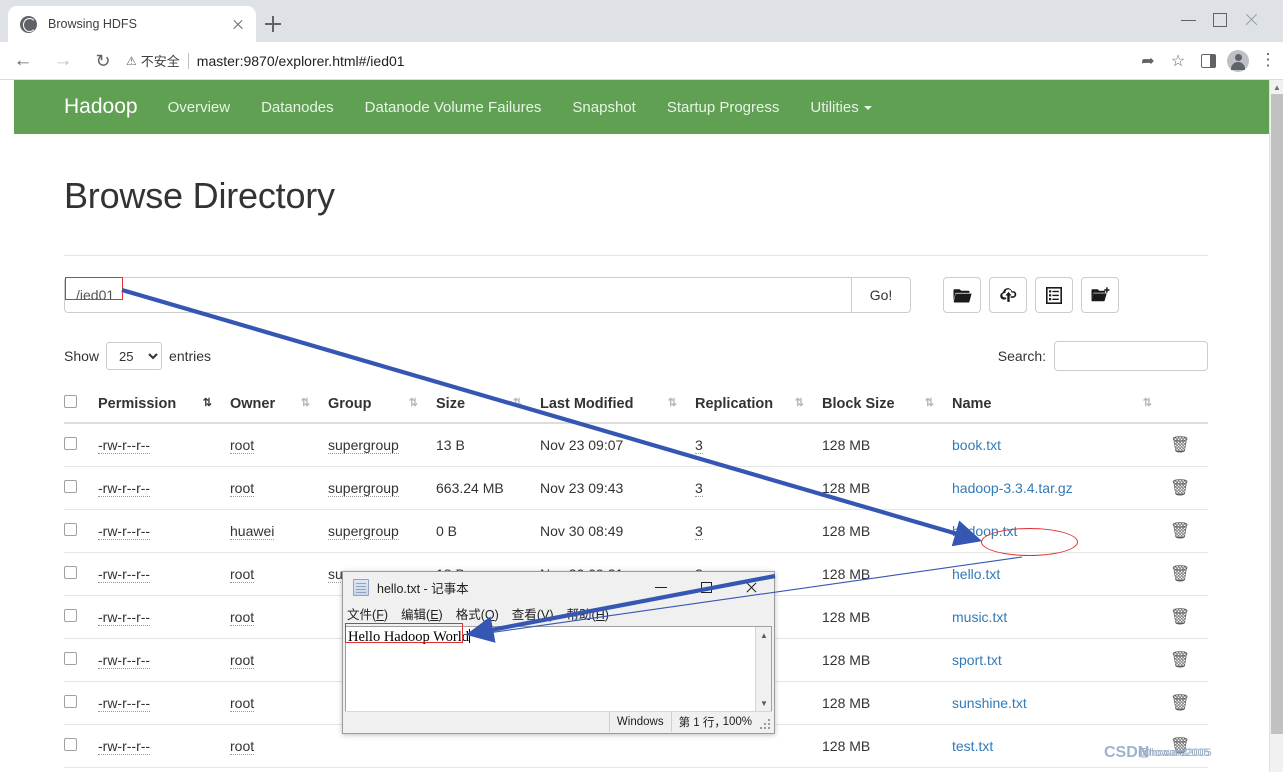  I want to click on notepad-minimize-button, so click(661, 587).